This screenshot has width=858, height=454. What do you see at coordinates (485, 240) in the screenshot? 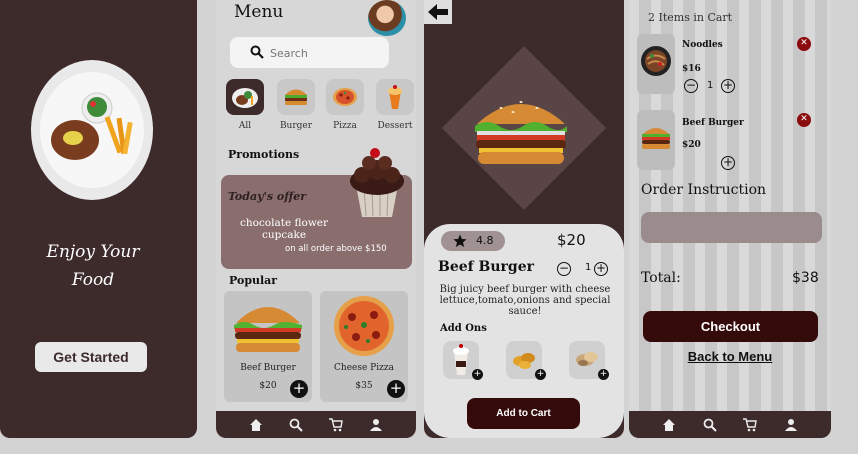
I see `rating-value: 4.8` at bounding box center [485, 240].